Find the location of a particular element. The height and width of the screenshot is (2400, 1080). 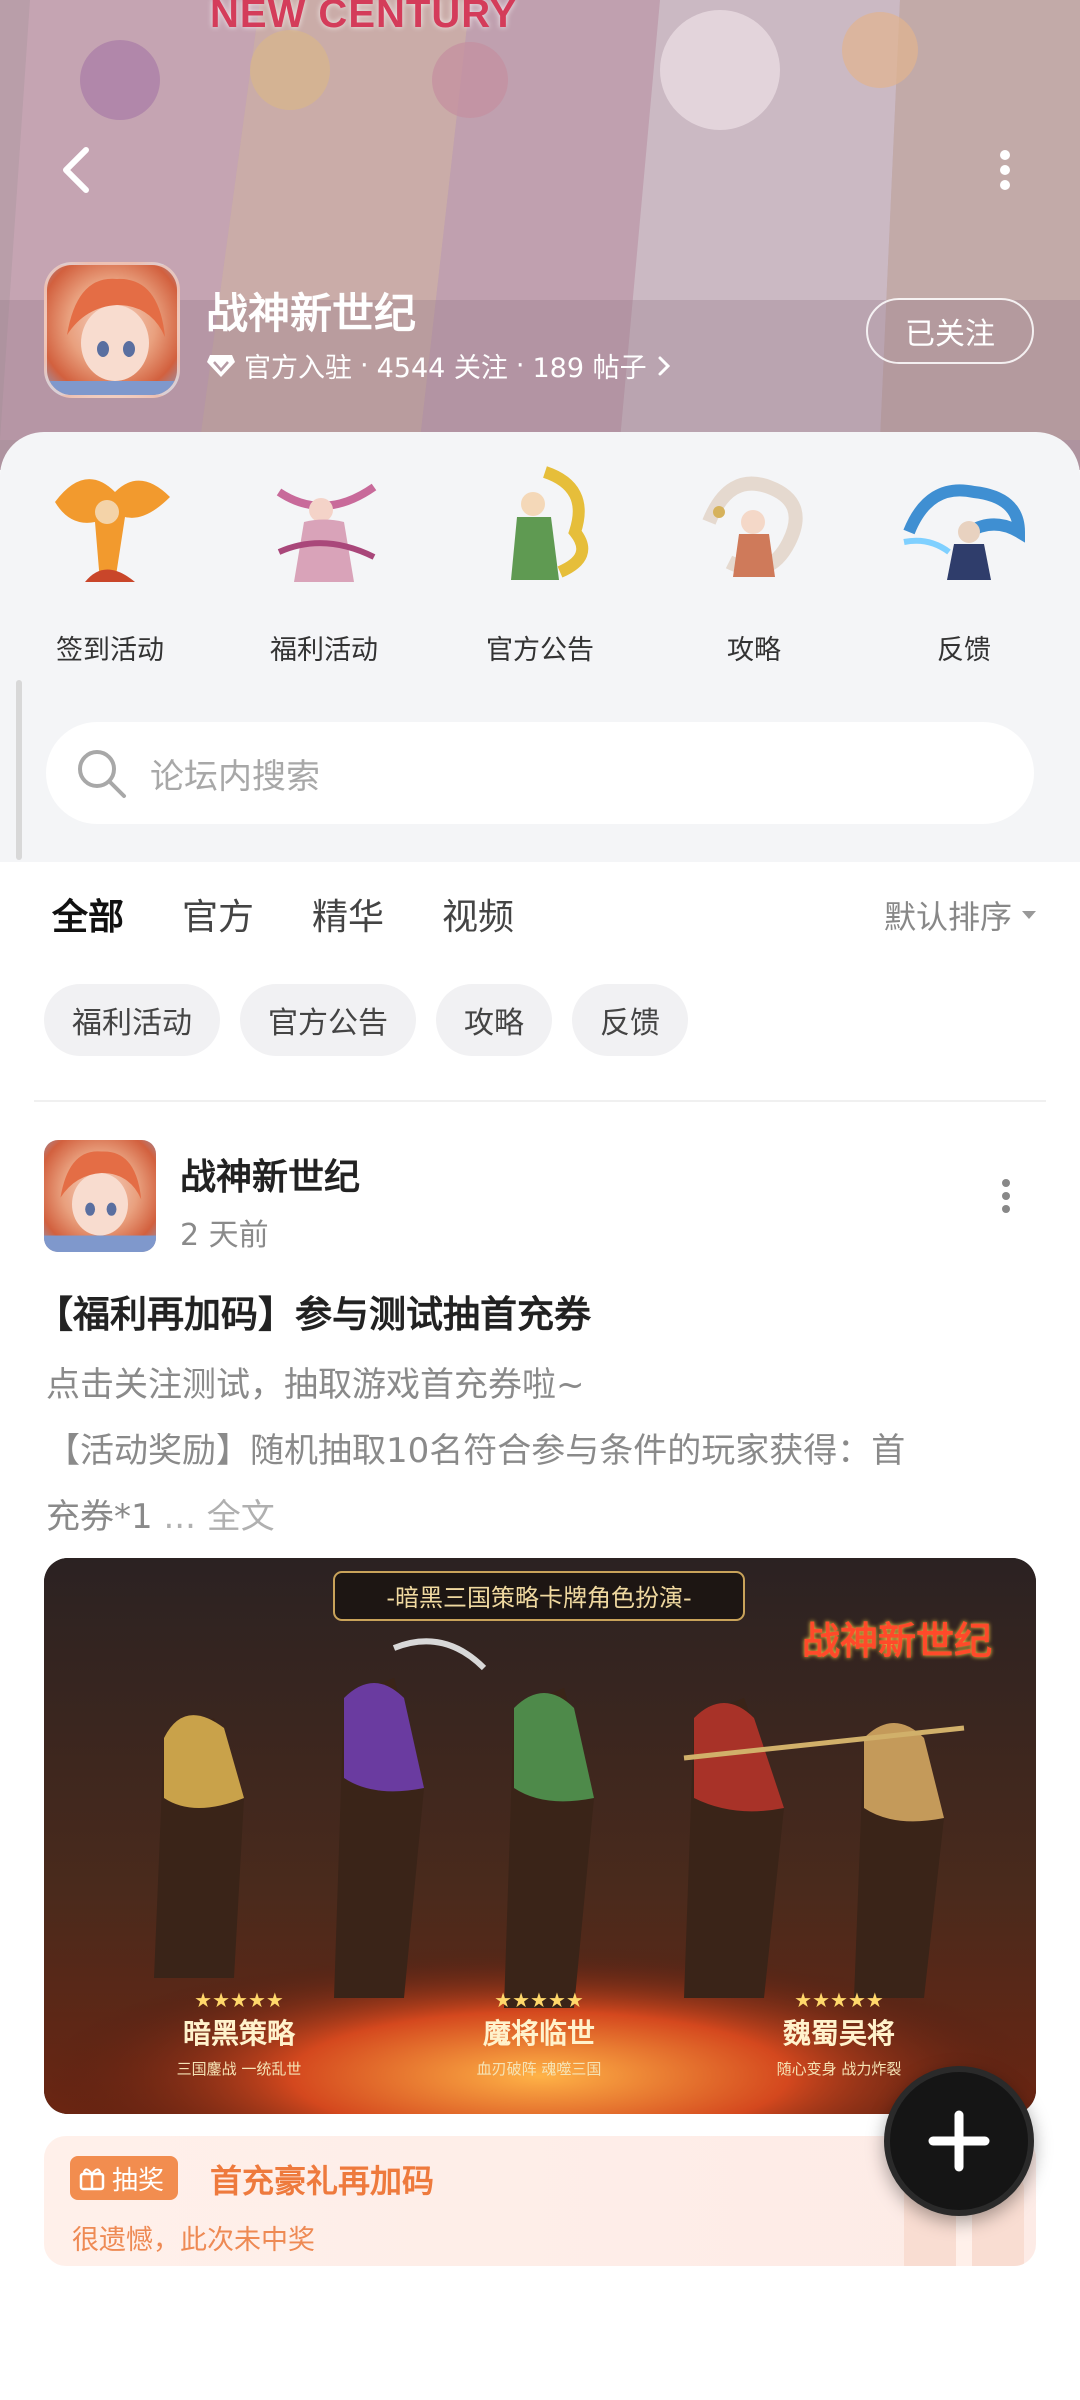

app-icon is located at coordinates (112, 330).